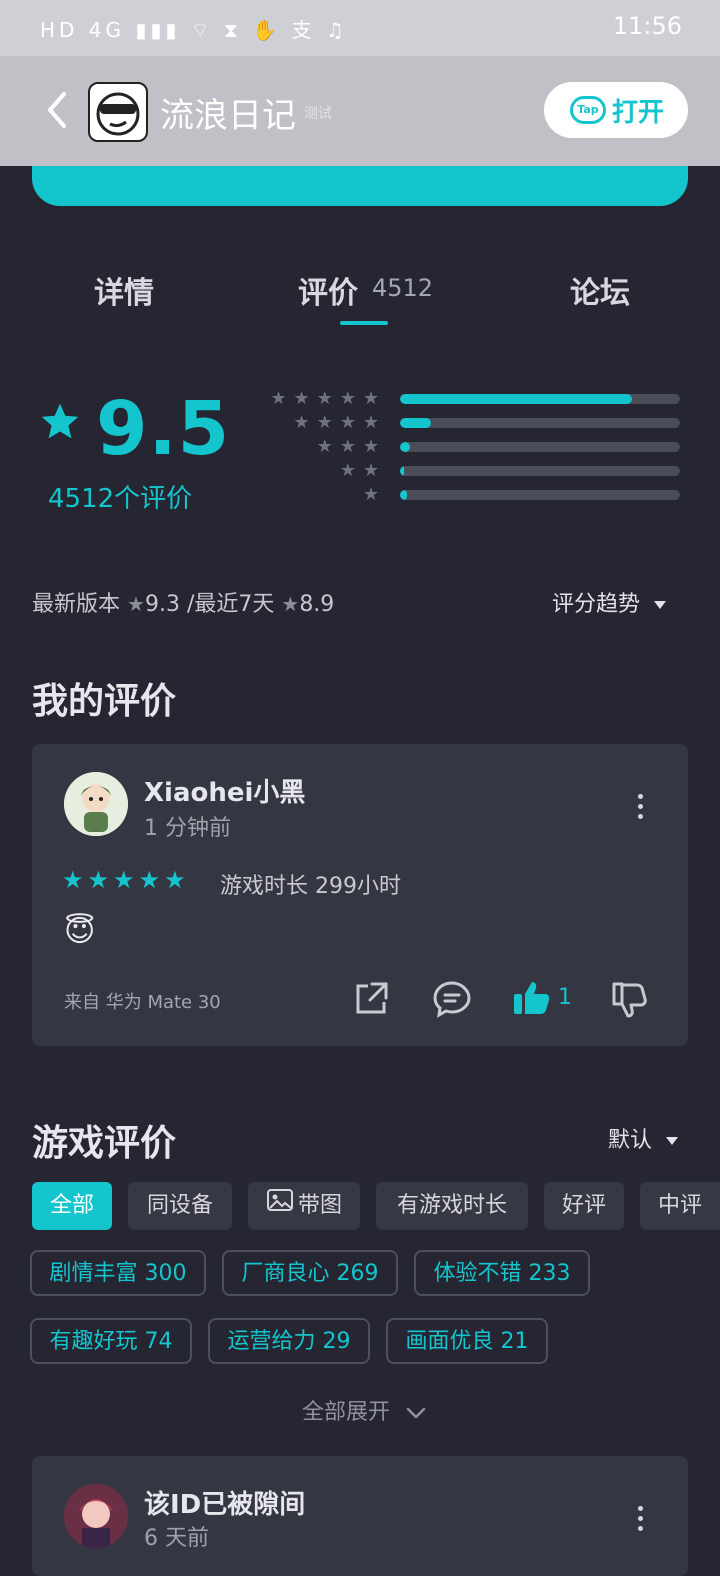  Describe the element at coordinates (194, 30) in the screenshot. I see `status-icons-left: HD 4G ▮▮▮ ⌔ ⧗ ✋ 支 ♫` at that location.